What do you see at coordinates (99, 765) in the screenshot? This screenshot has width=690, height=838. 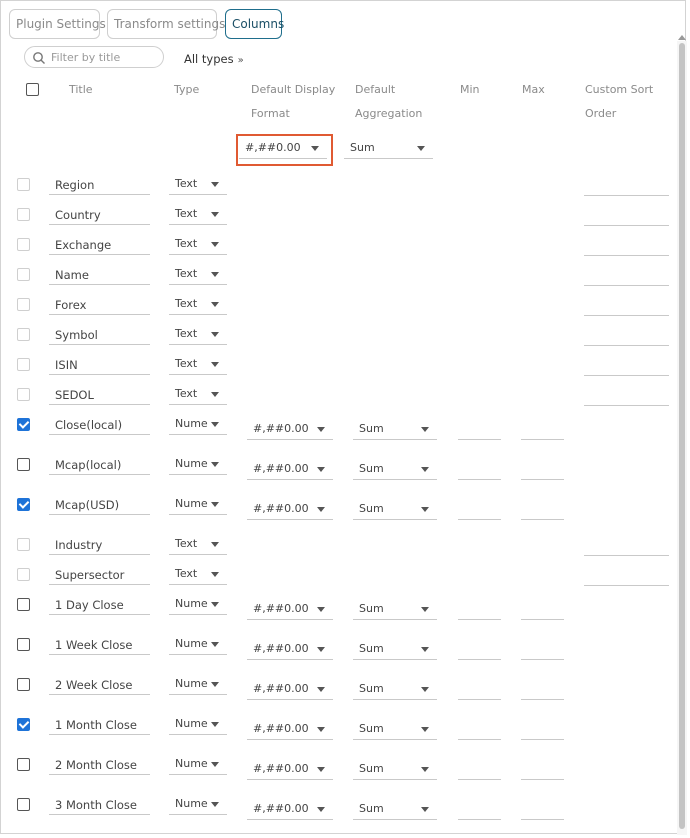 I see `column-title-field: 2 Month Close` at bounding box center [99, 765].